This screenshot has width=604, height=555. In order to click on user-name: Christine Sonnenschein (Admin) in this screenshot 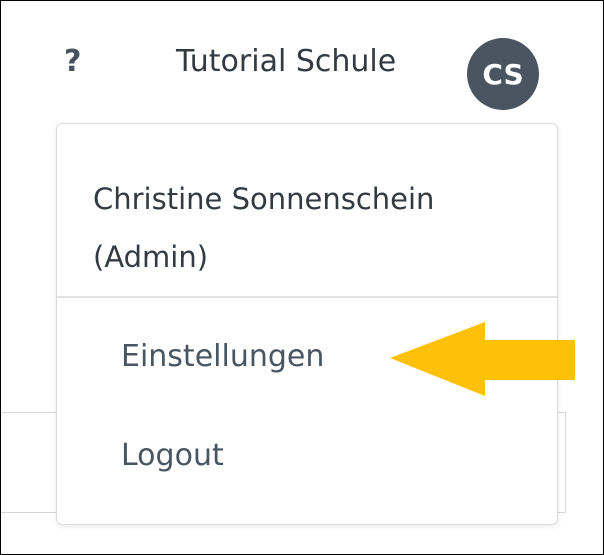, I will do `click(264, 228)`.